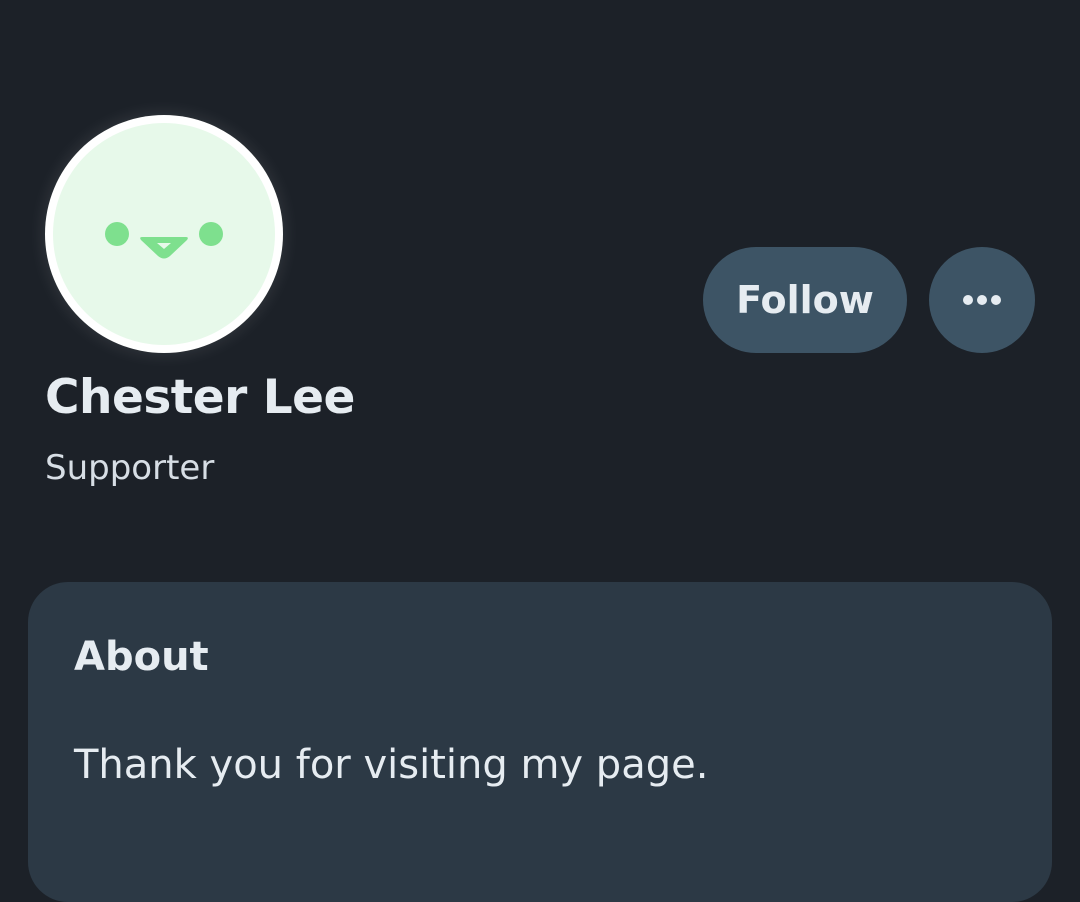 The height and width of the screenshot is (902, 1080). Describe the element at coordinates (391, 765) in the screenshot. I see `about-text: Thank you for visiting my page.` at that location.